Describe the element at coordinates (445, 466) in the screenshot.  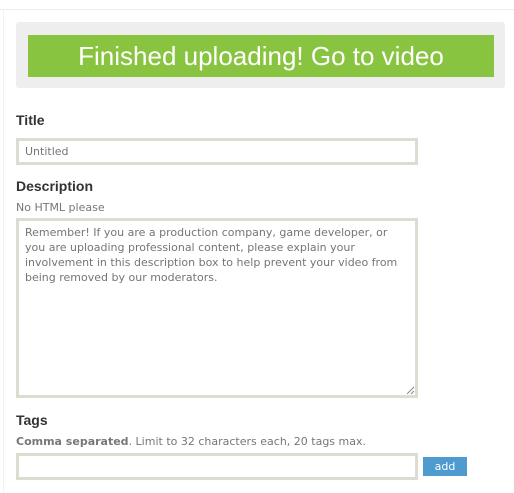
I see `add-tag-button: add` at that location.